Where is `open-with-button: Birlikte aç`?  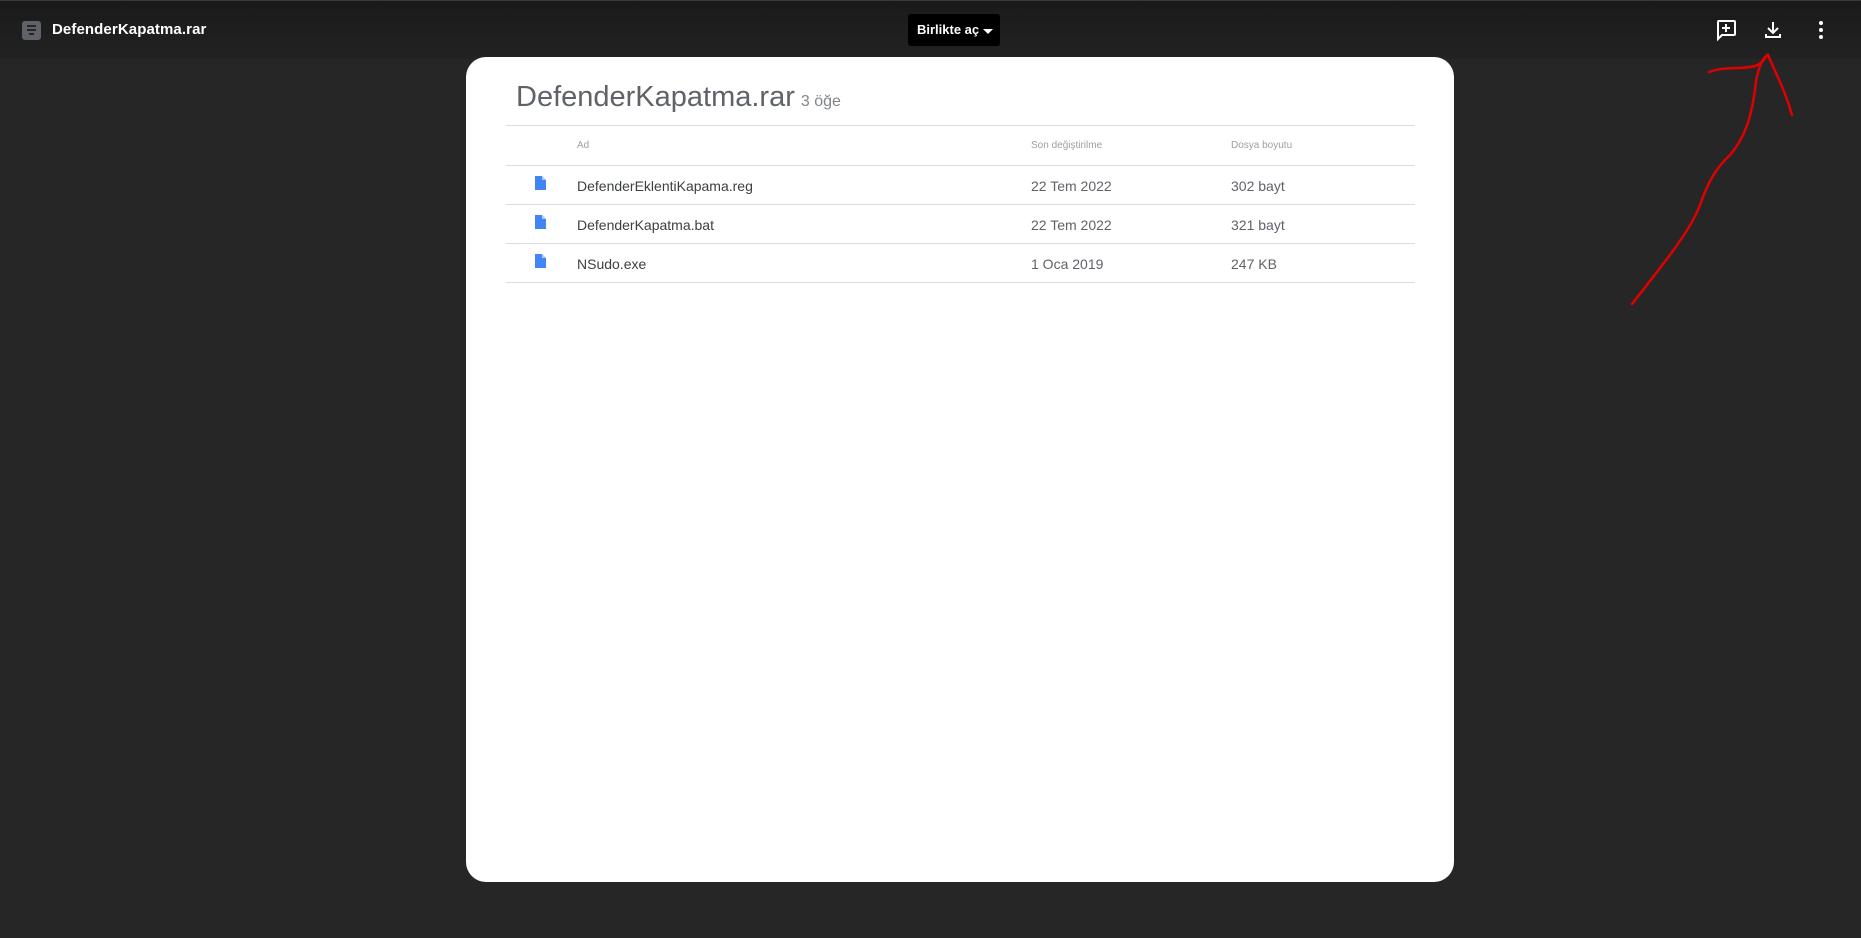 open-with-button: Birlikte aç is located at coordinates (954, 30).